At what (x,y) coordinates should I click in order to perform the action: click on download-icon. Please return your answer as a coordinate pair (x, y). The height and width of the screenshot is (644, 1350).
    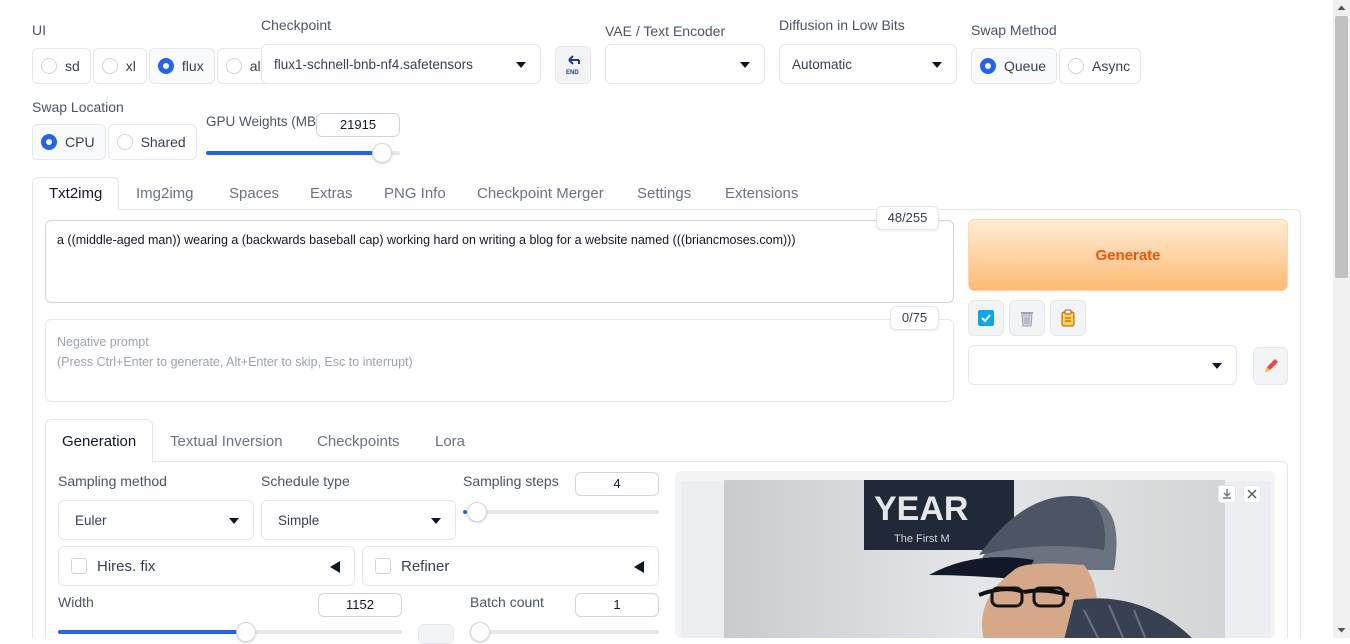
    Looking at the image, I should click on (1227, 494).